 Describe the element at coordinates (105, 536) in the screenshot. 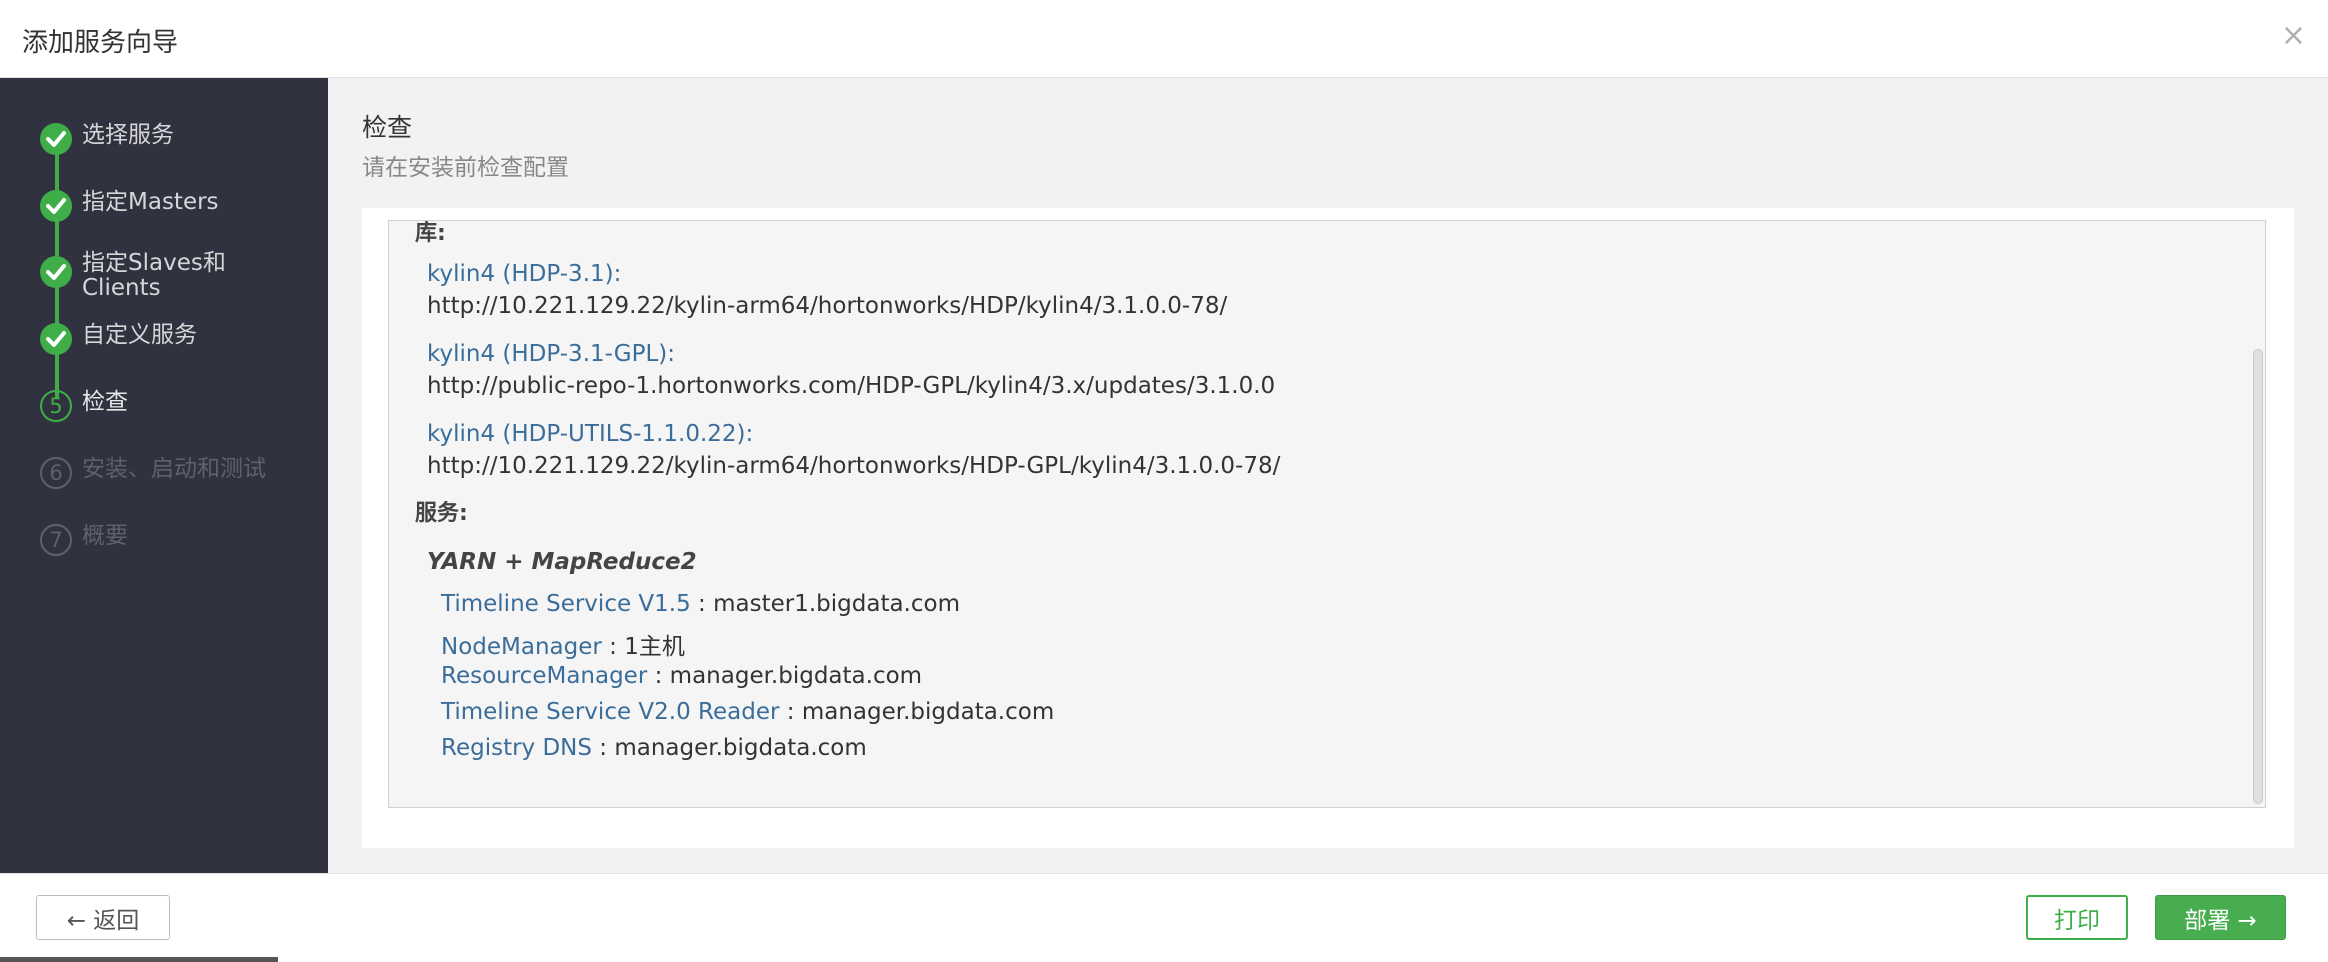

I see `step-label: 概要` at that location.